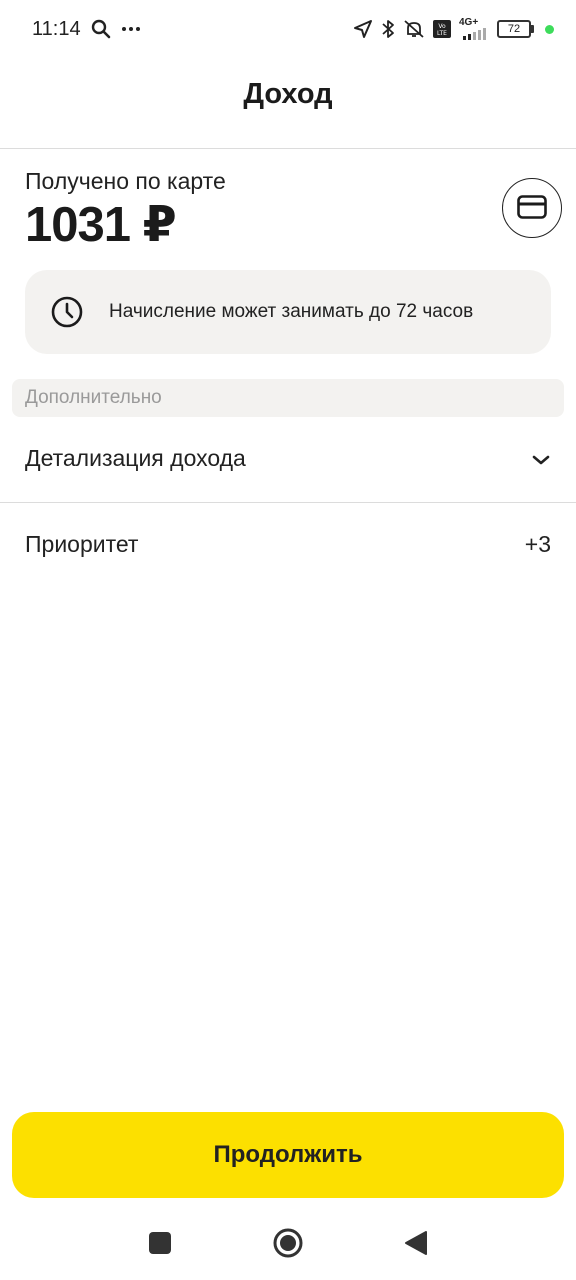 This screenshot has width=576, height=1280. Describe the element at coordinates (549, 29) in the screenshot. I see `active-dot` at that location.